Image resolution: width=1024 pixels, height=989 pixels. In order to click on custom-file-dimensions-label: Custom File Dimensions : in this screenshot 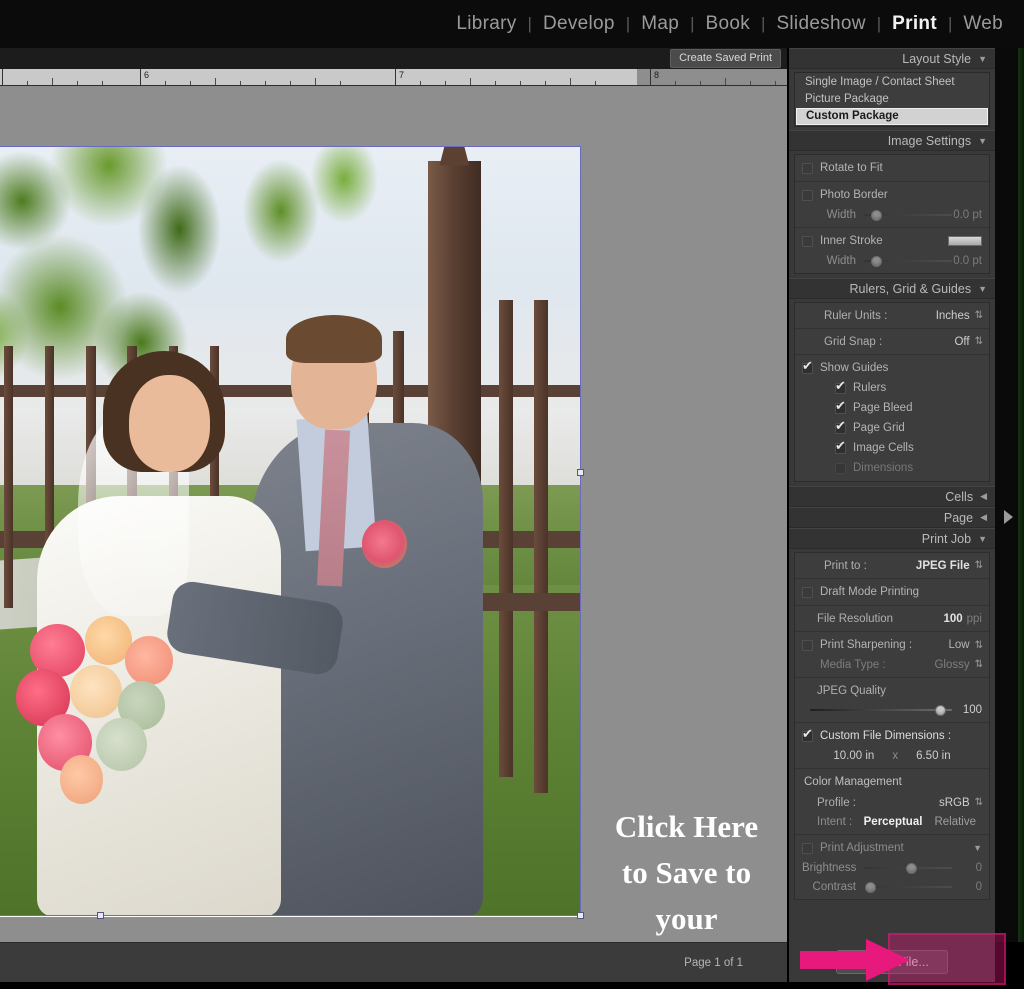, I will do `click(886, 736)`.